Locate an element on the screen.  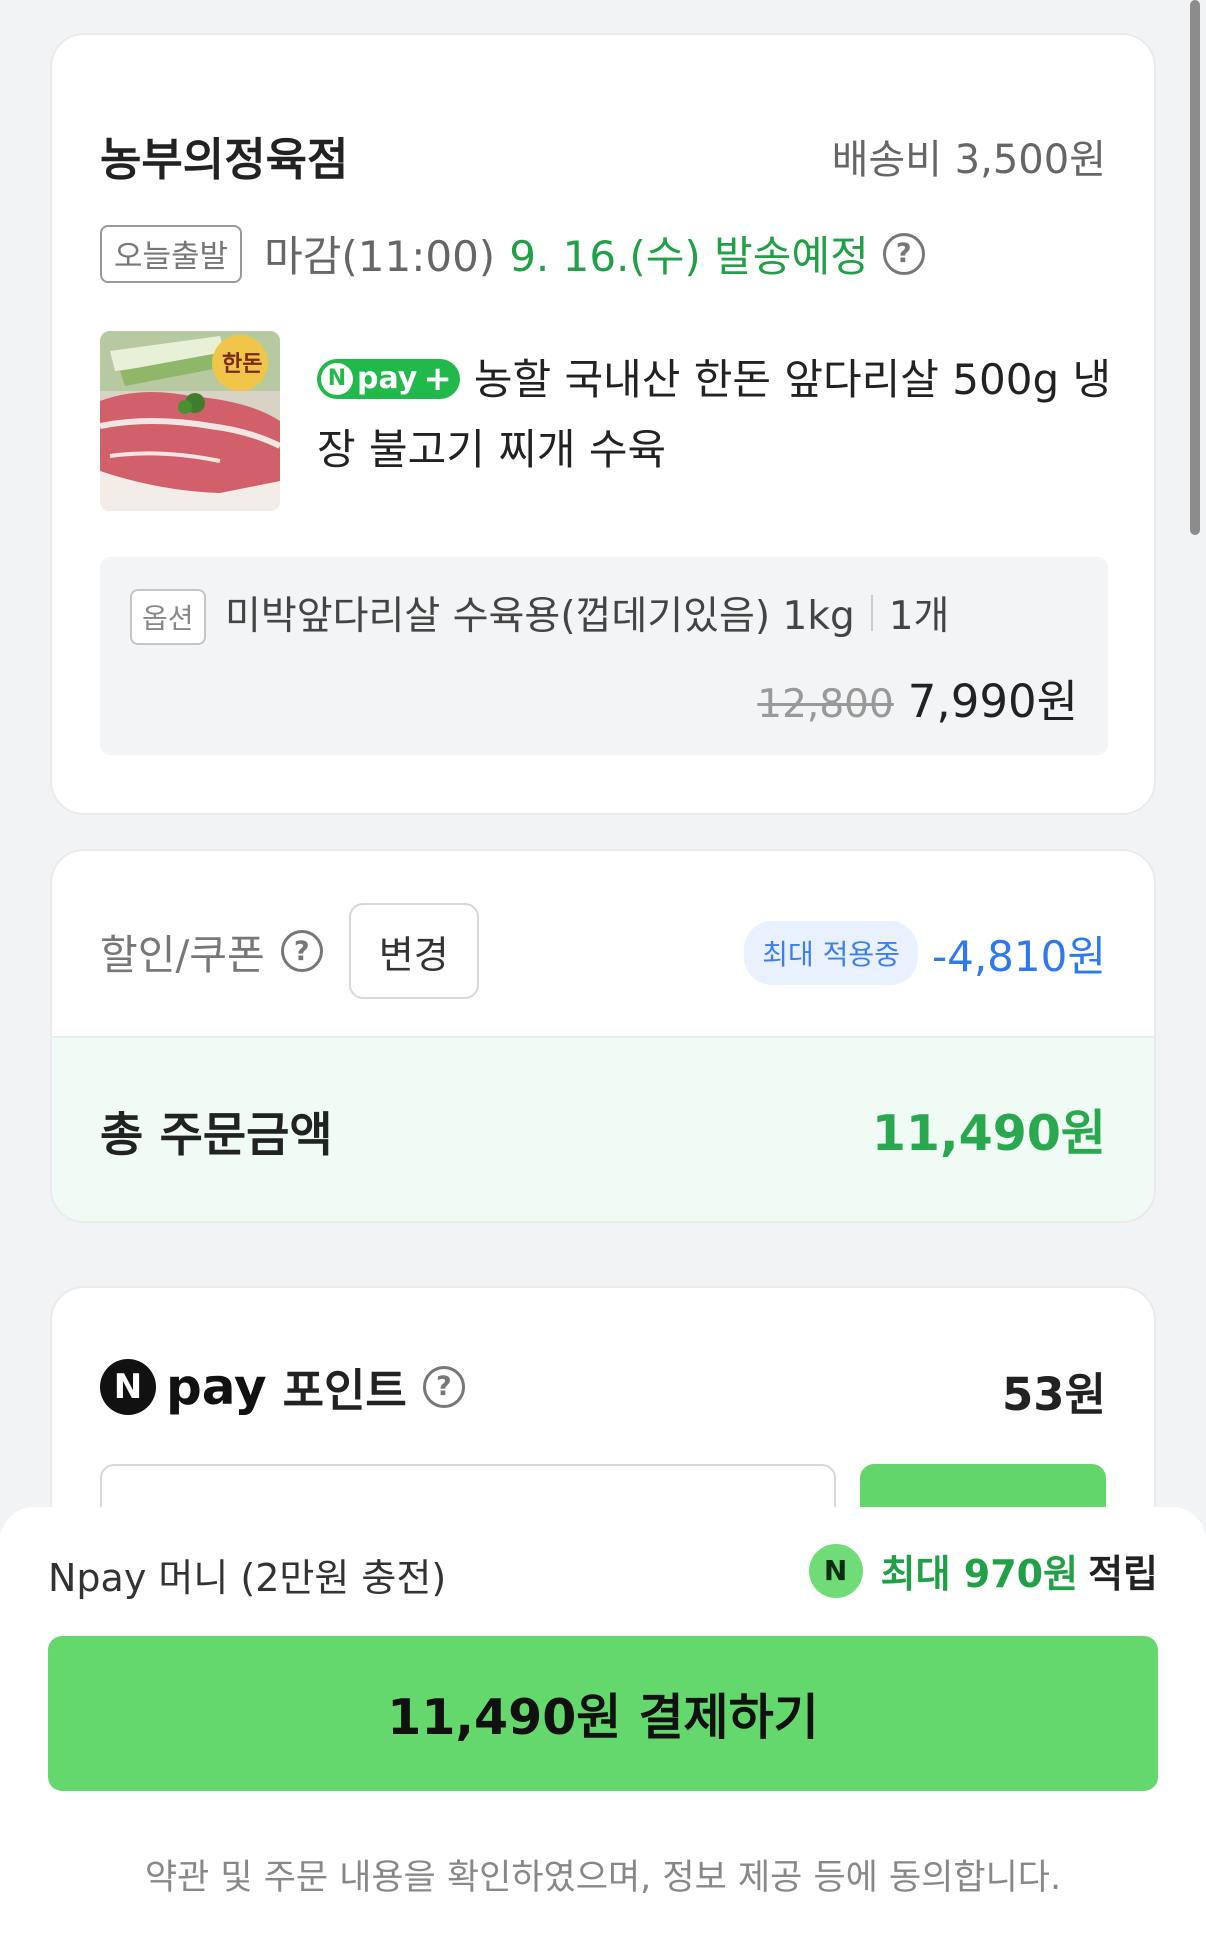
shipping-date: 9. 16.(수) 발송예정 is located at coordinates (689, 256).